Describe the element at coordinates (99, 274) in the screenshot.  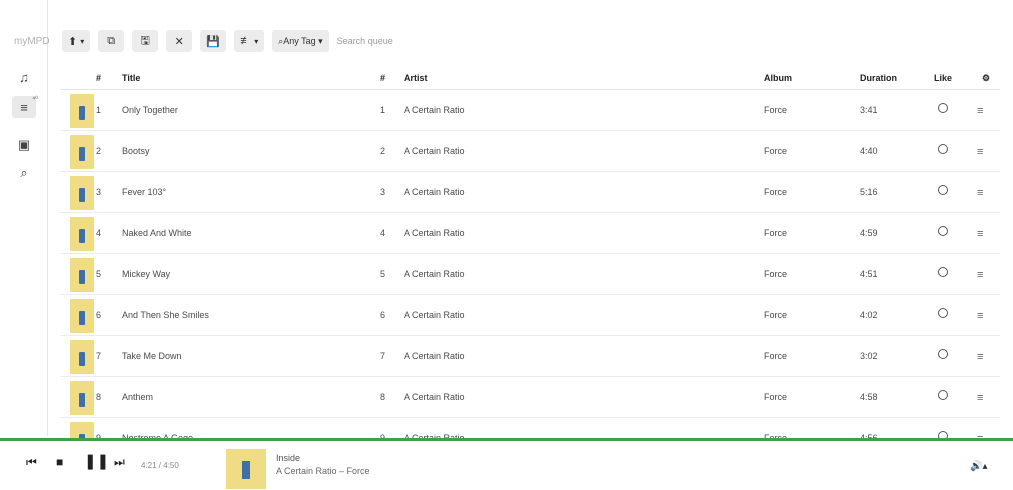
I see `row-position: 5` at that location.